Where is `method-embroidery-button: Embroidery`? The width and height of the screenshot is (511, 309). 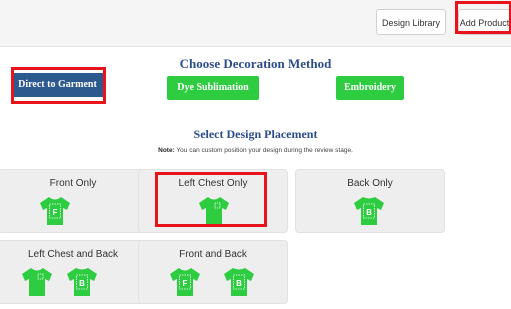 method-embroidery-button: Embroidery is located at coordinates (370, 88).